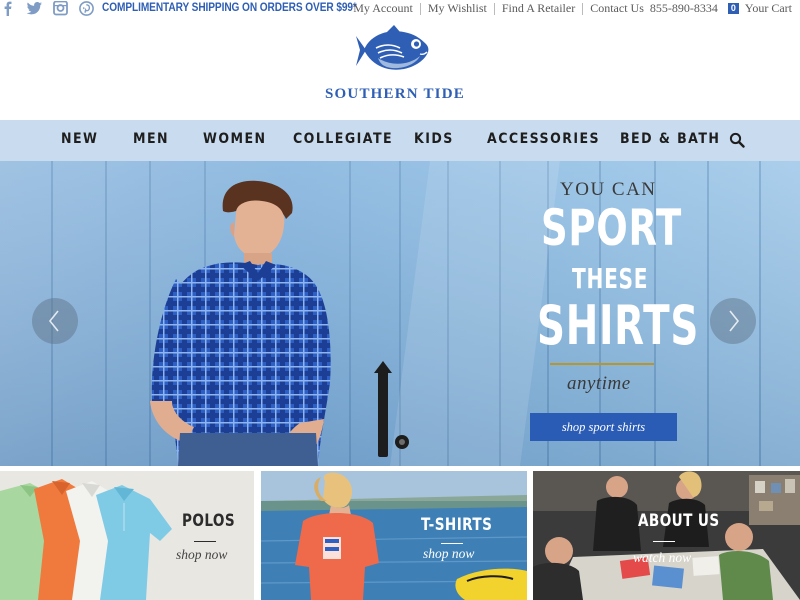 Image resolution: width=800 pixels, height=600 pixels. What do you see at coordinates (209, 521) in the screenshot?
I see `tile-polos-title: POLOS` at bounding box center [209, 521].